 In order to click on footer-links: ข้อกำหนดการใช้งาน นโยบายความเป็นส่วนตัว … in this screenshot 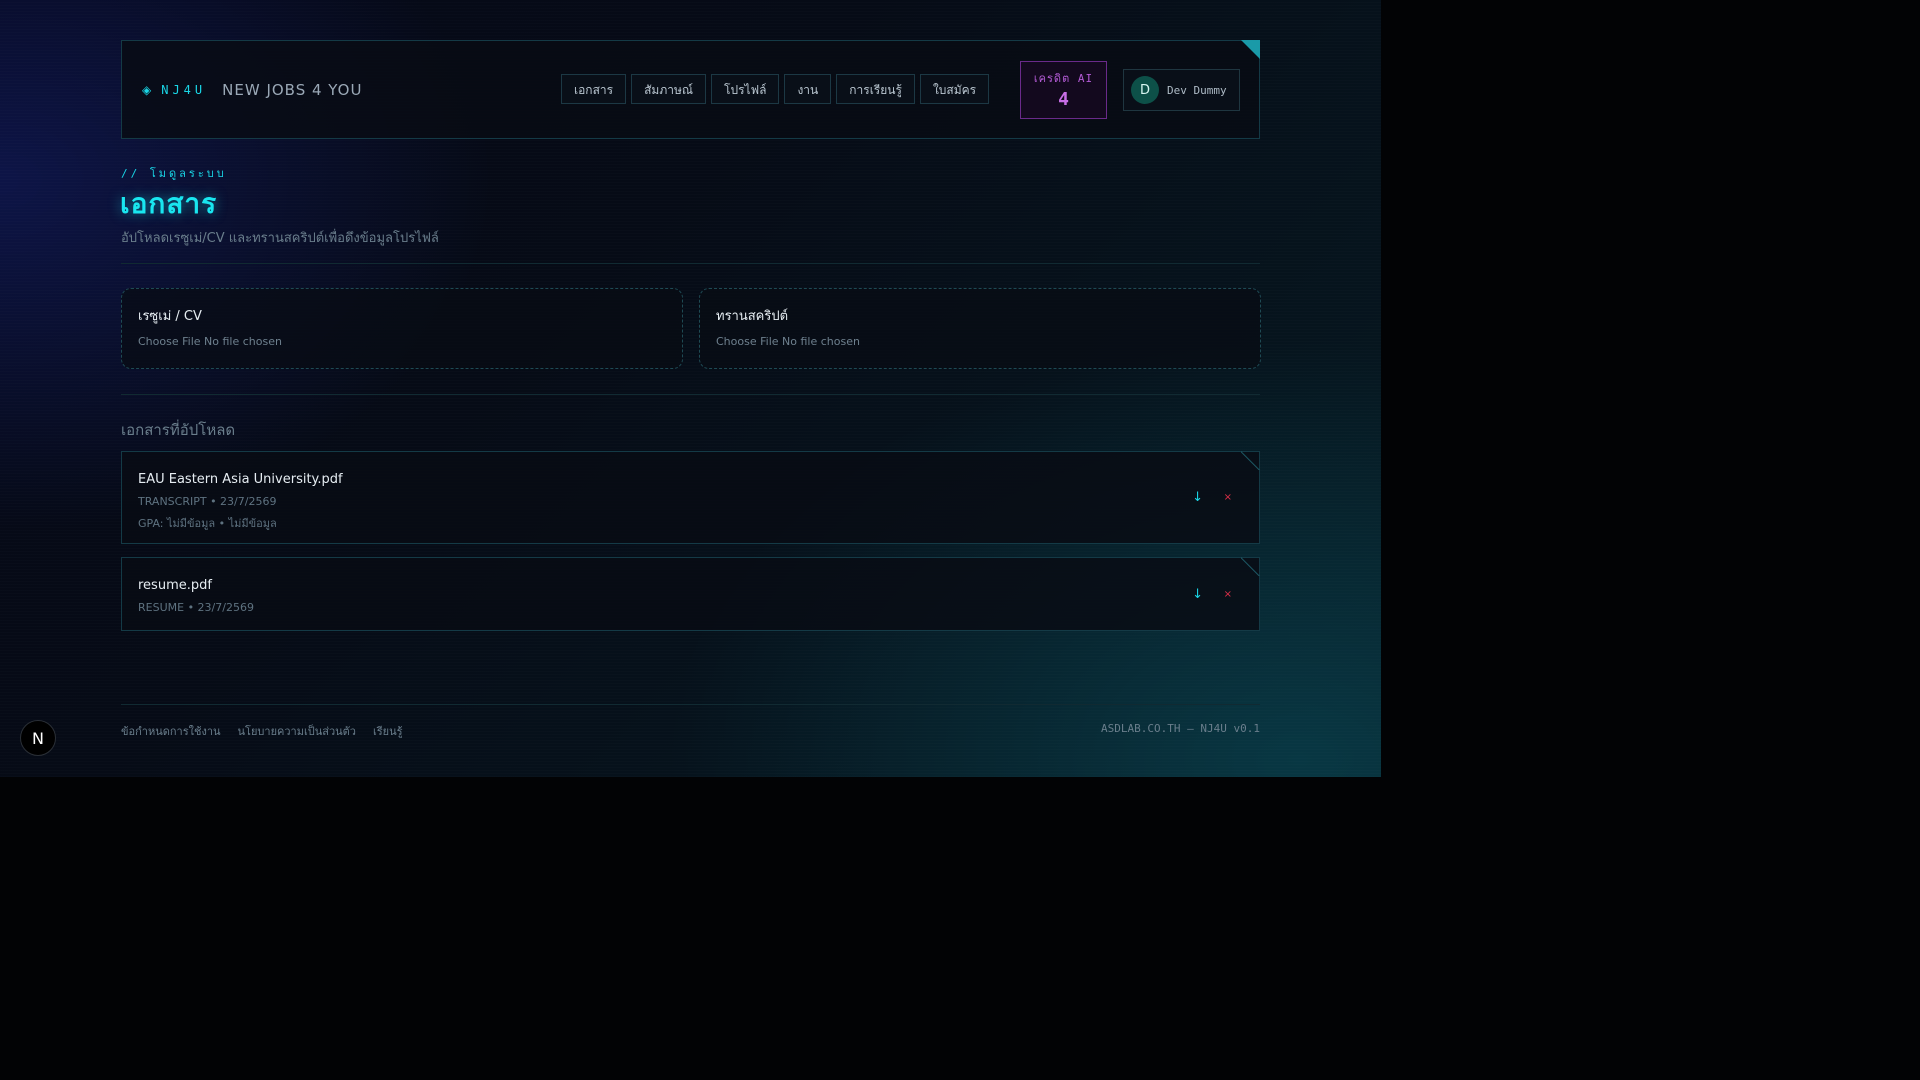, I will do `click(262, 731)`.